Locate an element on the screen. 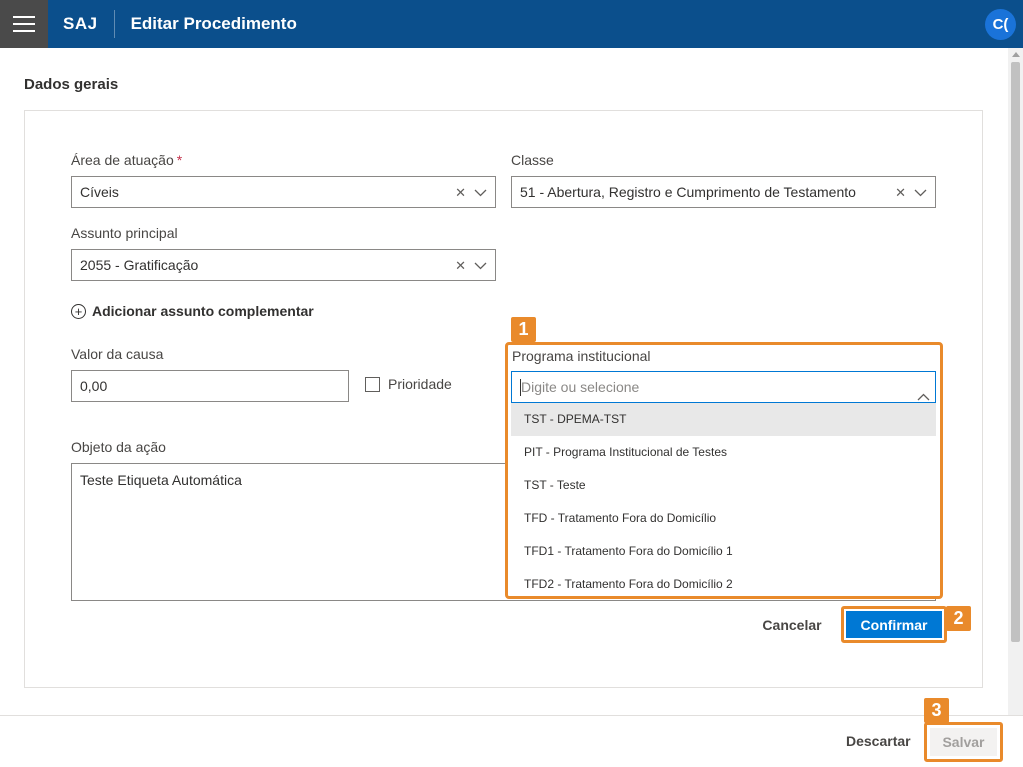 The height and width of the screenshot is (767, 1023). add-circle-icon: + is located at coordinates (78, 311).